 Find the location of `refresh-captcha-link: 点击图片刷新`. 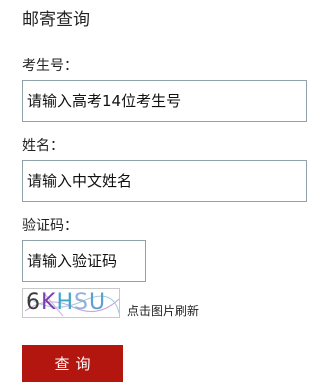

refresh-captcha-link: 点击图片刷新 is located at coordinates (163, 311).